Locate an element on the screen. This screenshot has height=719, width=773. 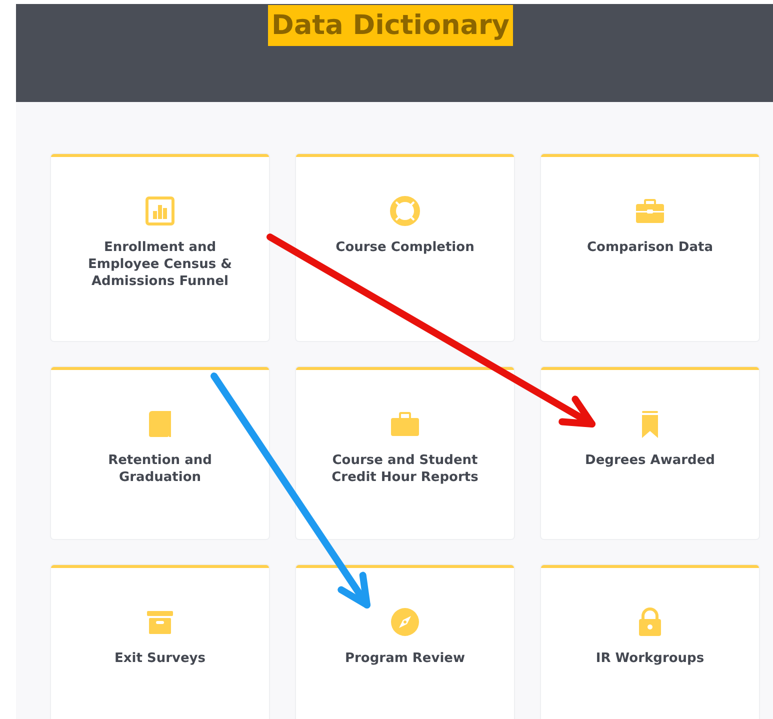
bar-chart-icon is located at coordinates (160, 211).